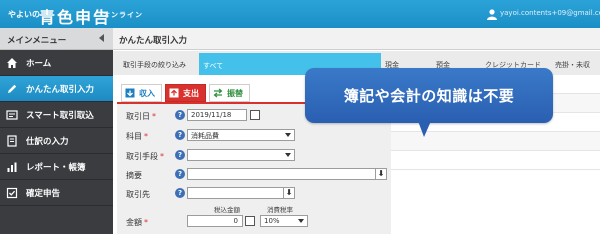 Image resolution: width=600 pixels, height=240 pixels. Describe the element at coordinates (137, 222) in the screenshot. I see `amount-label: 金額 *` at that location.